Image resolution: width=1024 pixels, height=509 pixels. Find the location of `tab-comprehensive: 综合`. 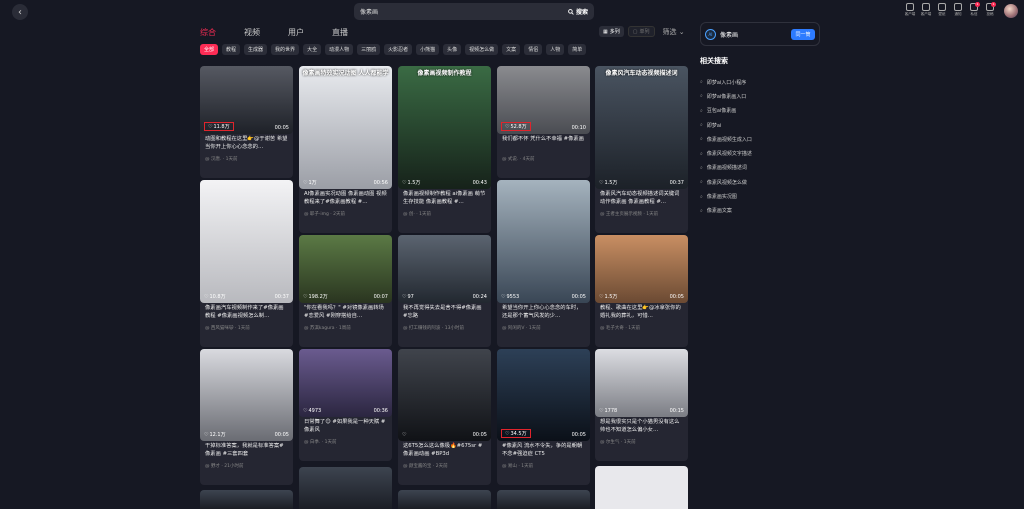

tab-comprehensive: 综合 is located at coordinates (222, 32).